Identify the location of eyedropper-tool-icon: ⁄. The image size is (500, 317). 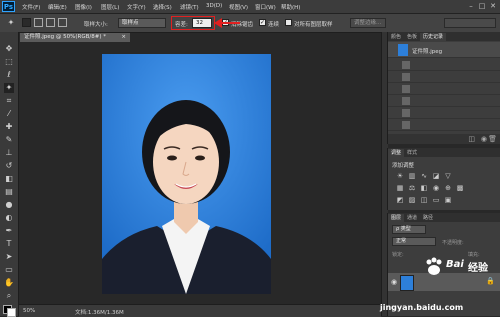
(9, 114).